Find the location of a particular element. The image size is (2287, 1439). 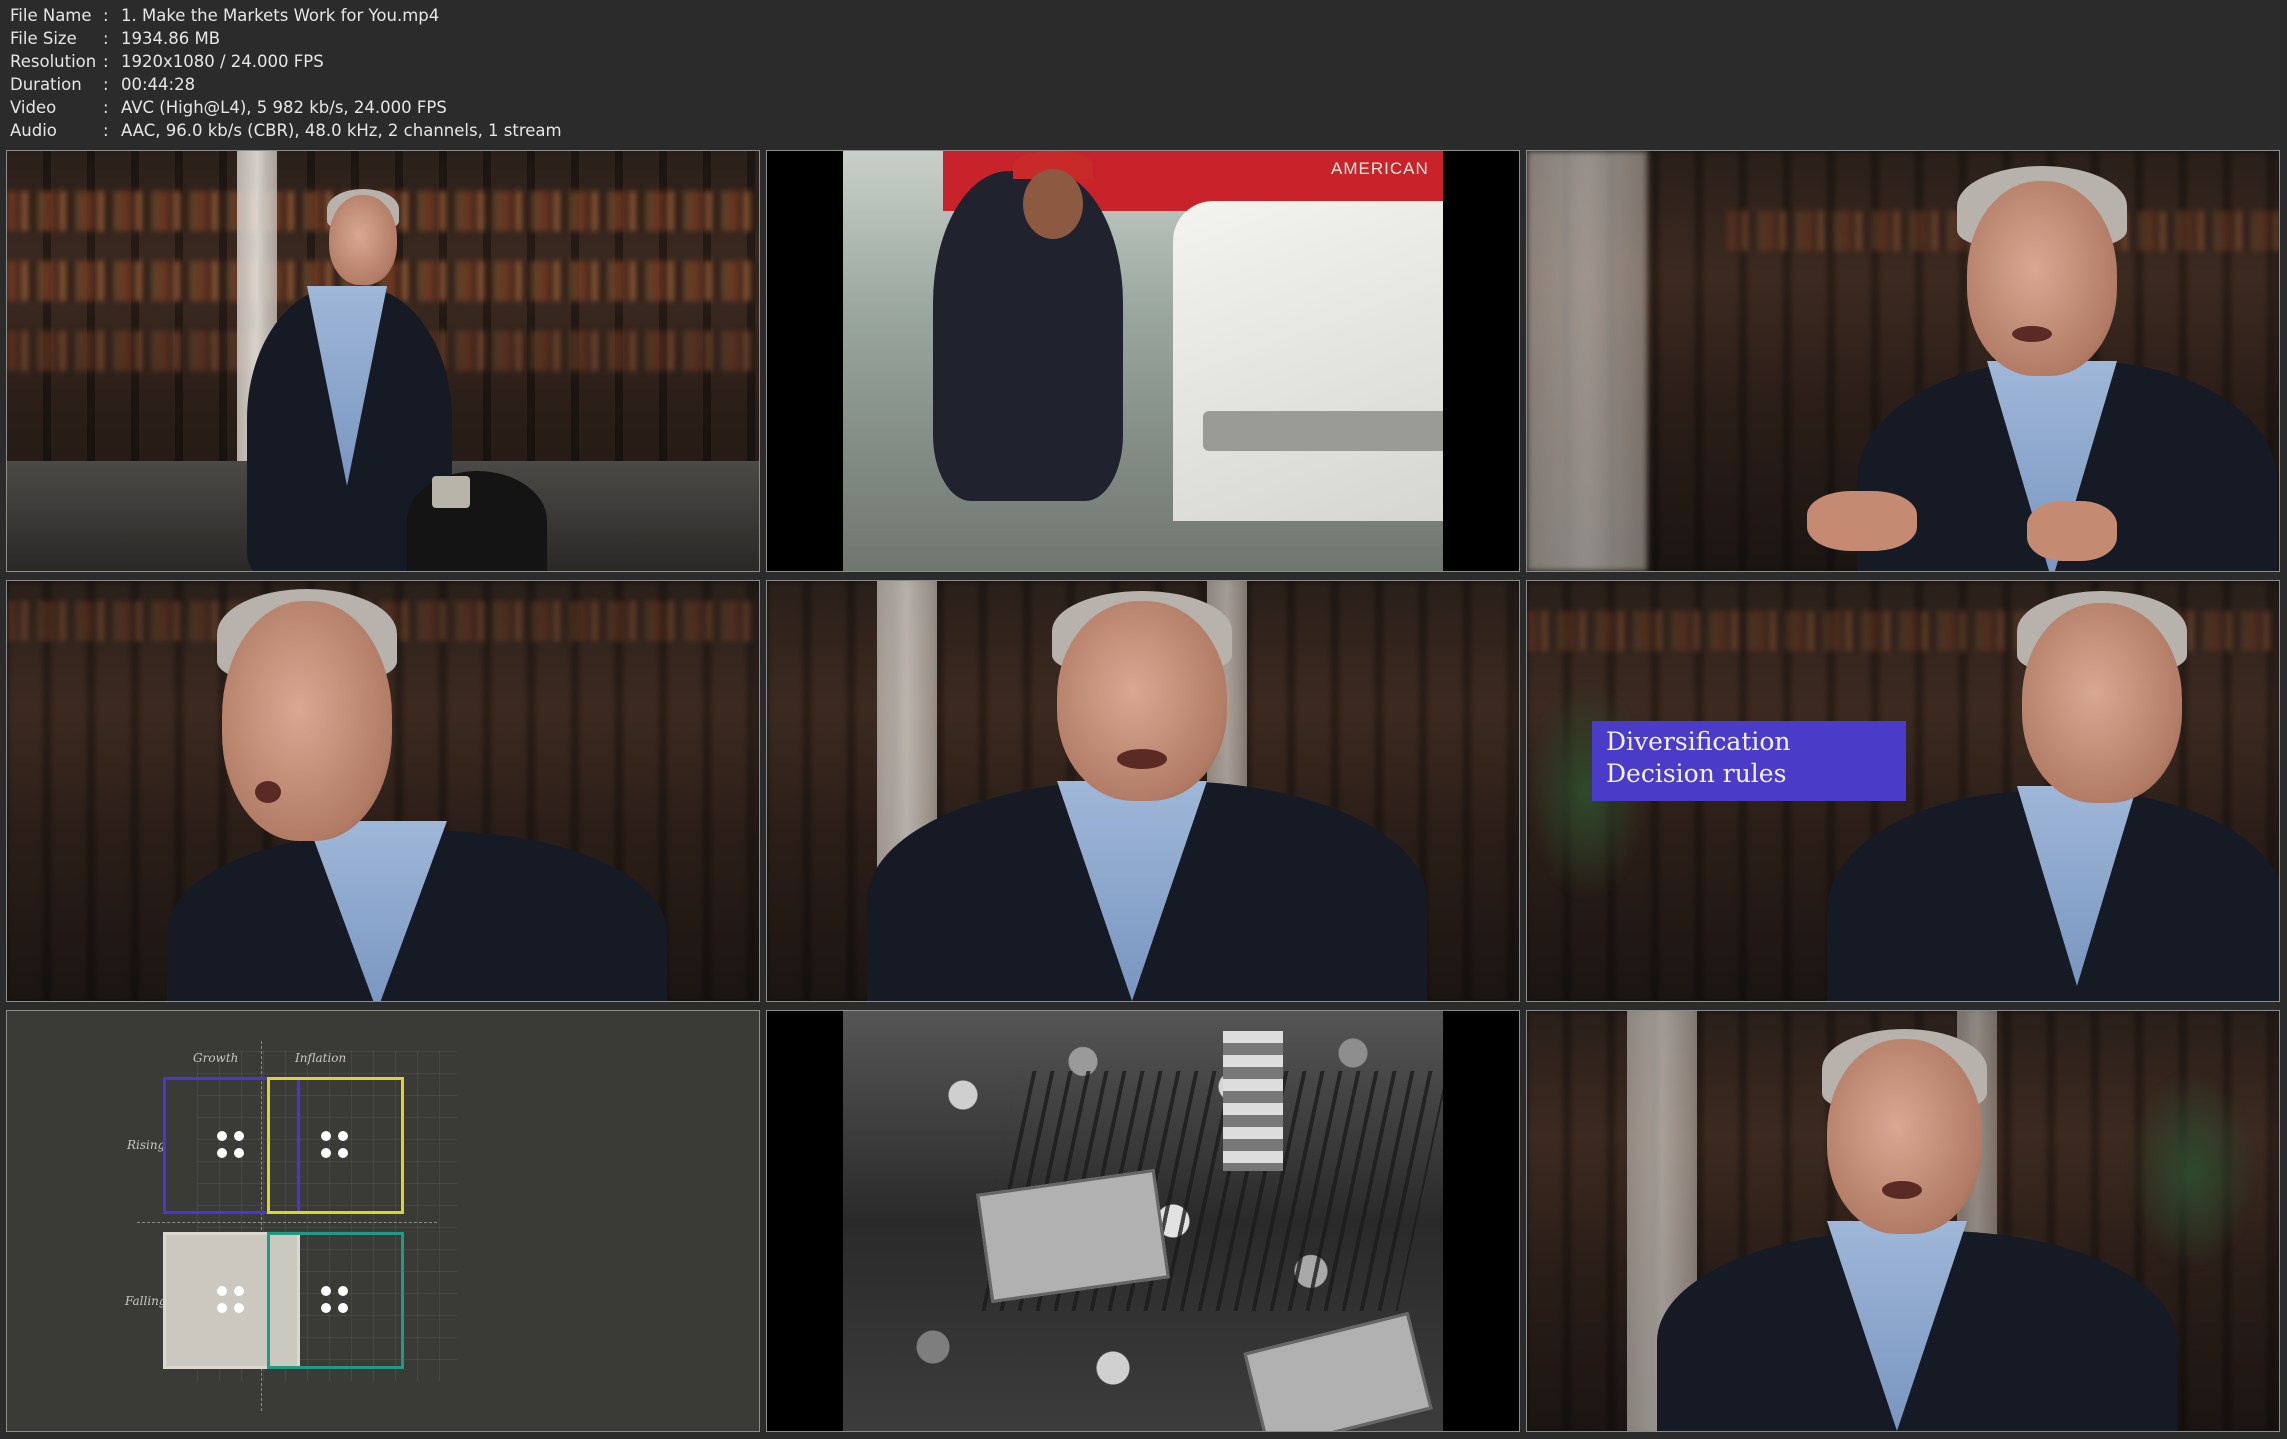

info-key: Audio is located at coordinates (33, 130).